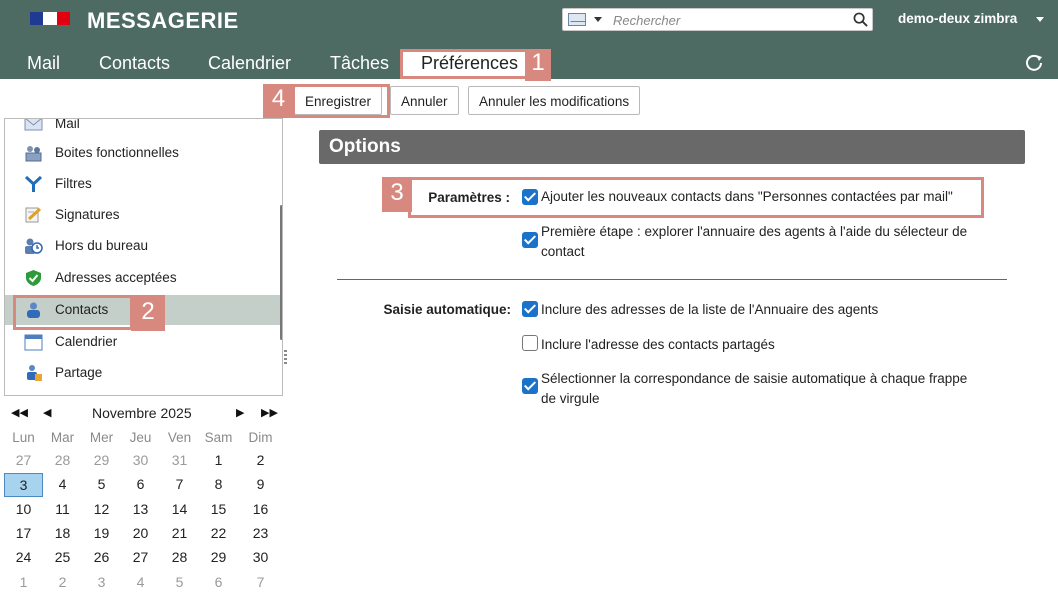  Describe the element at coordinates (140, 534) in the screenshot. I see `calendar-day: 20` at that location.